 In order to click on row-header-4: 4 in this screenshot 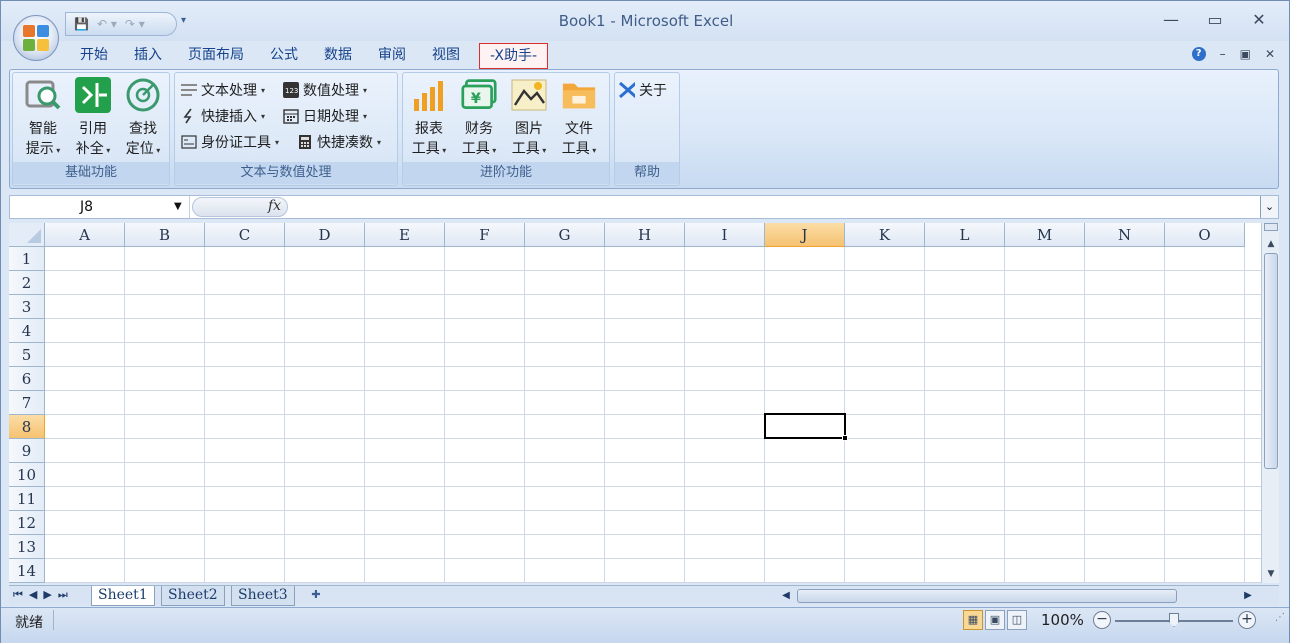, I will do `click(27, 331)`.